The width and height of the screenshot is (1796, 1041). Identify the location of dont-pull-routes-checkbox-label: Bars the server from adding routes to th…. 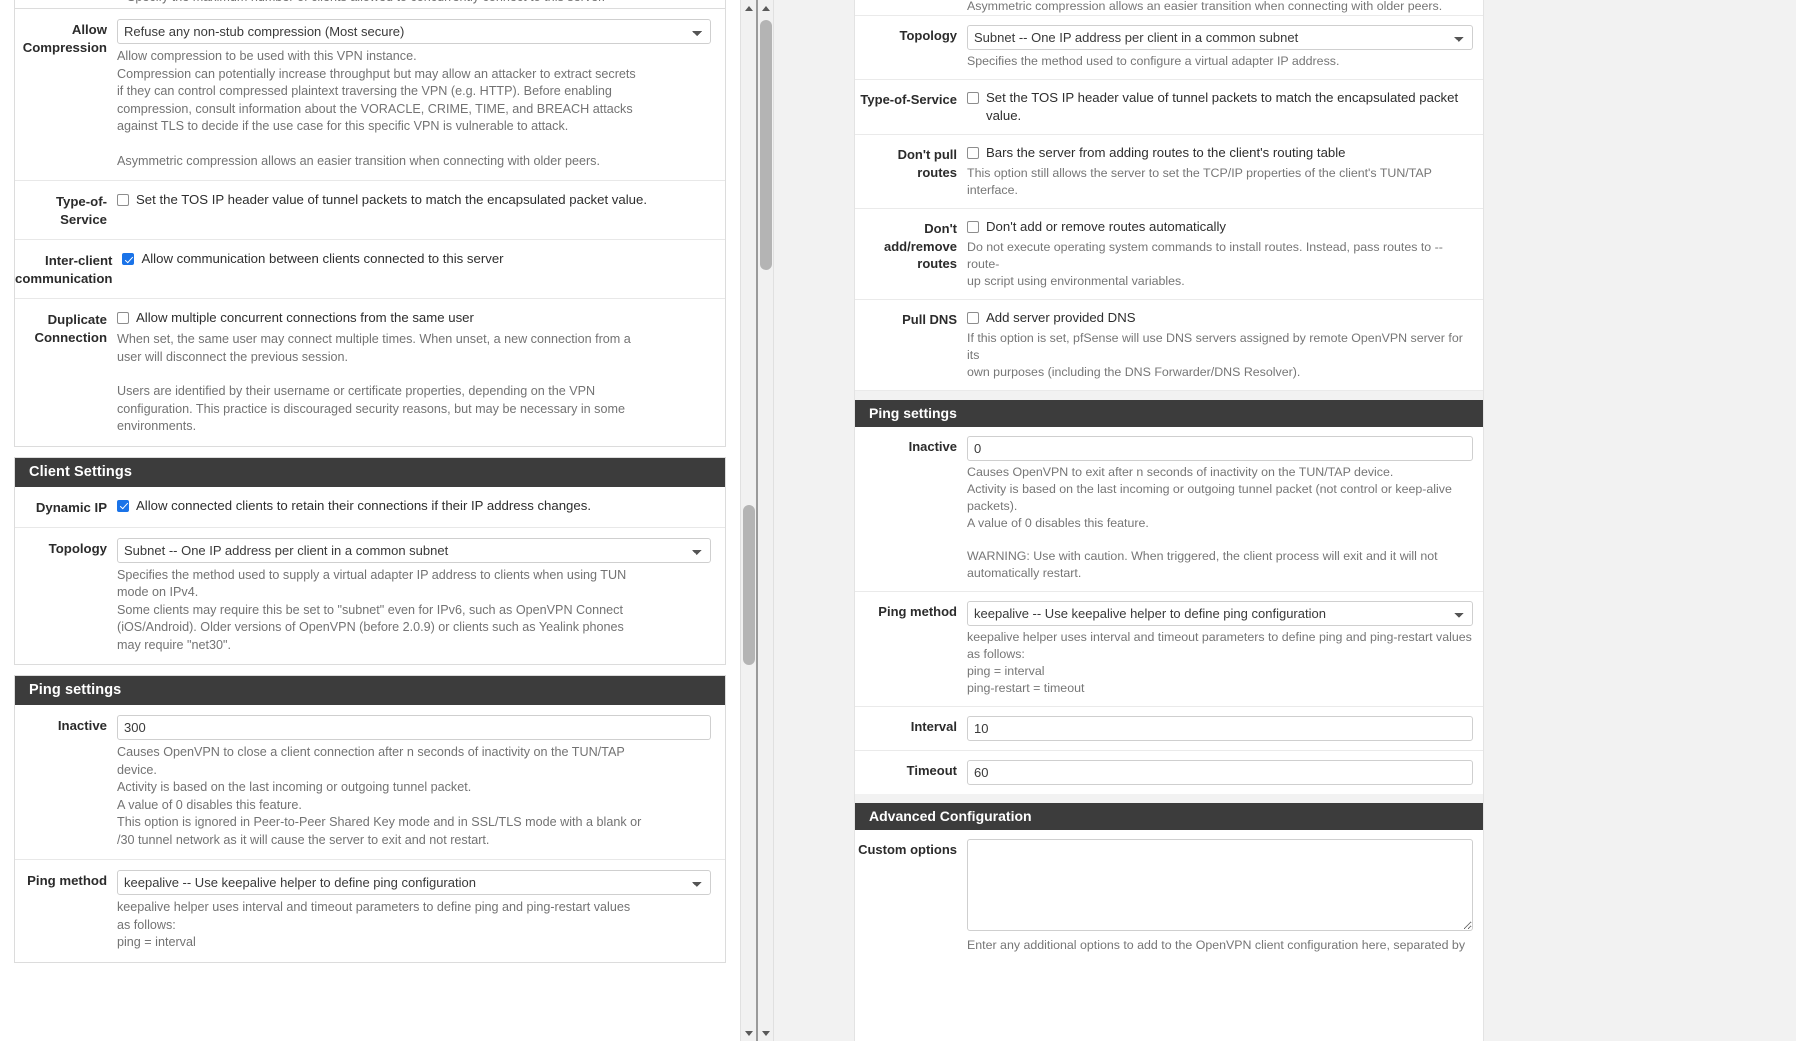
(1166, 152).